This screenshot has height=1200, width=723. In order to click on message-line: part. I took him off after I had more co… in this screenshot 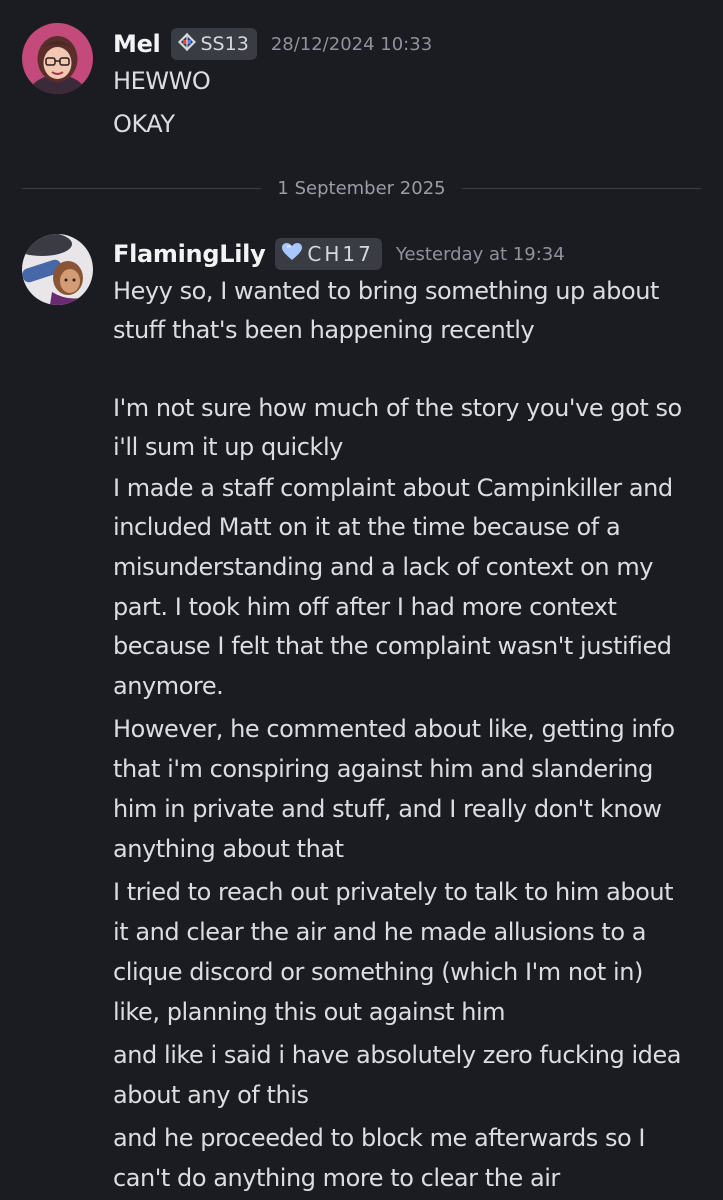, I will do `click(365, 607)`.